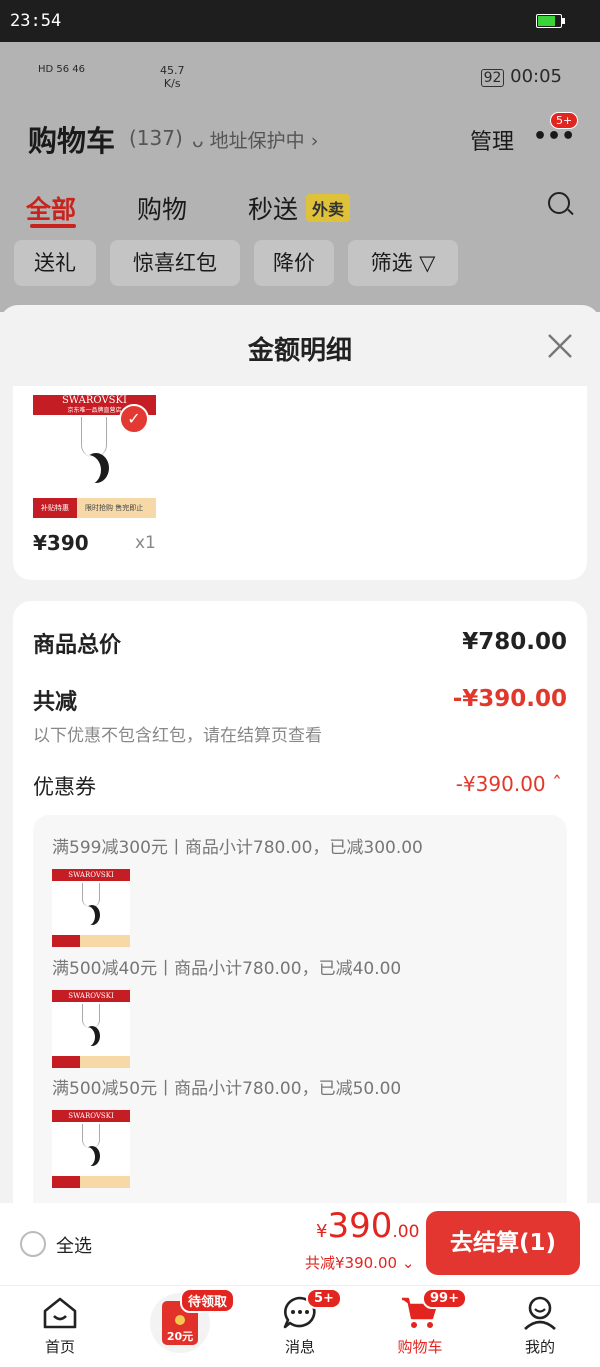 The height and width of the screenshot is (1367, 600). I want to click on system-time: 23:54, so click(36, 21).